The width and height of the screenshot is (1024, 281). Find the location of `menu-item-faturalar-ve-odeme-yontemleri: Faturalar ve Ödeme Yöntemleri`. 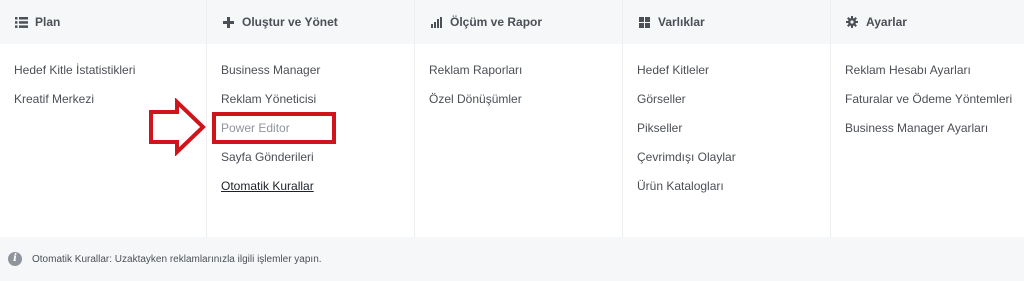

menu-item-faturalar-ve-odeme-yontemleri: Faturalar ve Ödeme Yöntemleri is located at coordinates (927, 105).